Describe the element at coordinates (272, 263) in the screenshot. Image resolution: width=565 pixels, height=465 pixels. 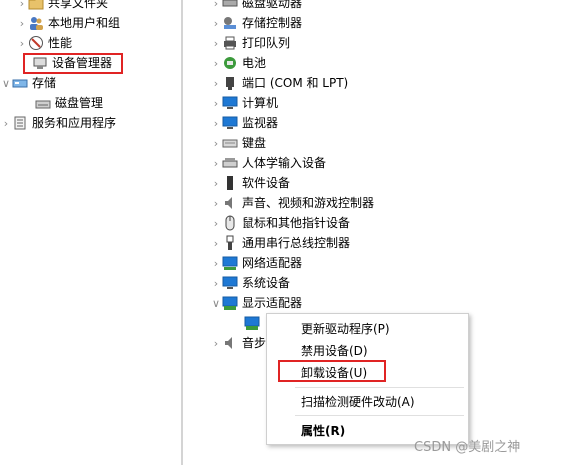
I see `device-category-label: 网络适配器` at that location.